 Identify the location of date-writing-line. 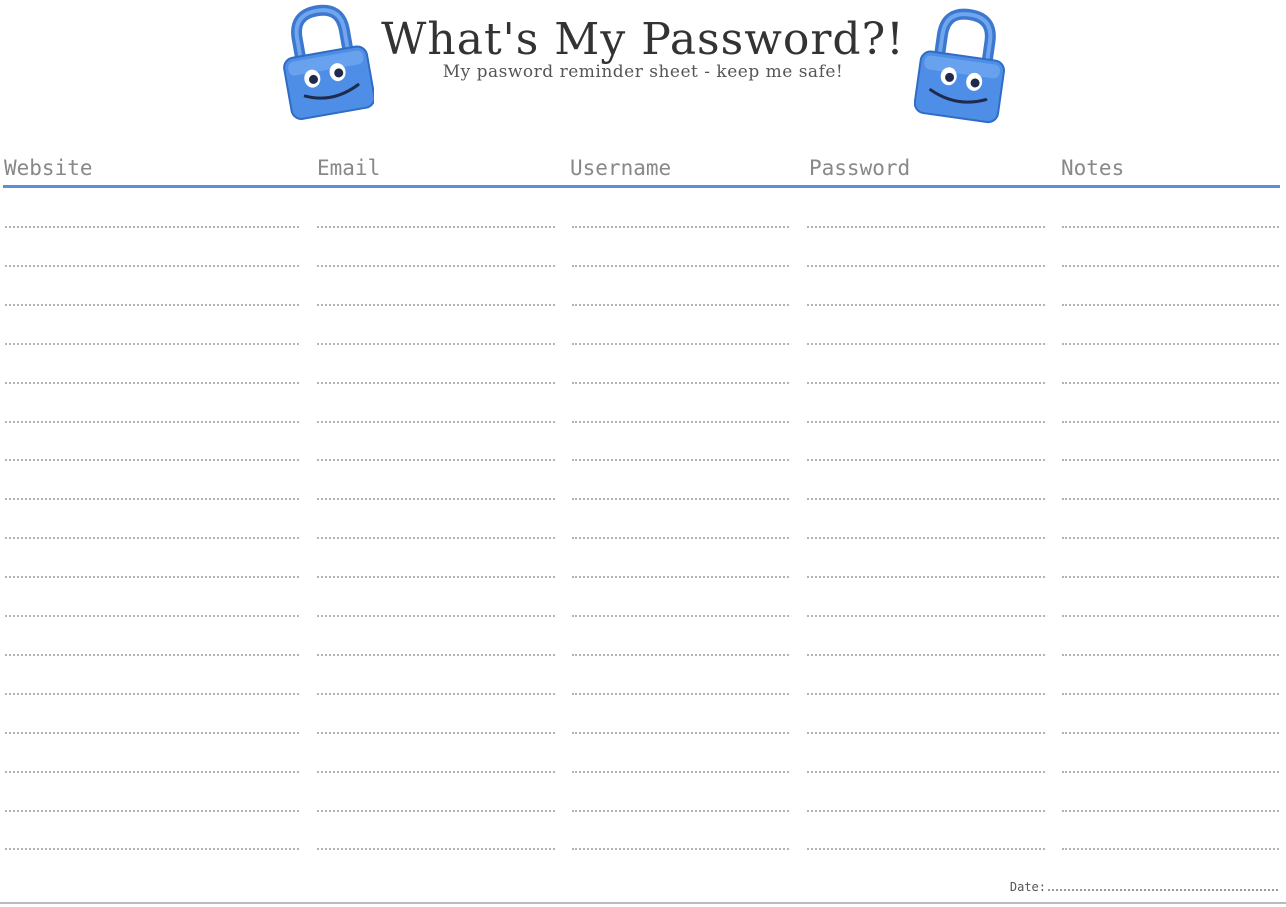
(1163, 890).